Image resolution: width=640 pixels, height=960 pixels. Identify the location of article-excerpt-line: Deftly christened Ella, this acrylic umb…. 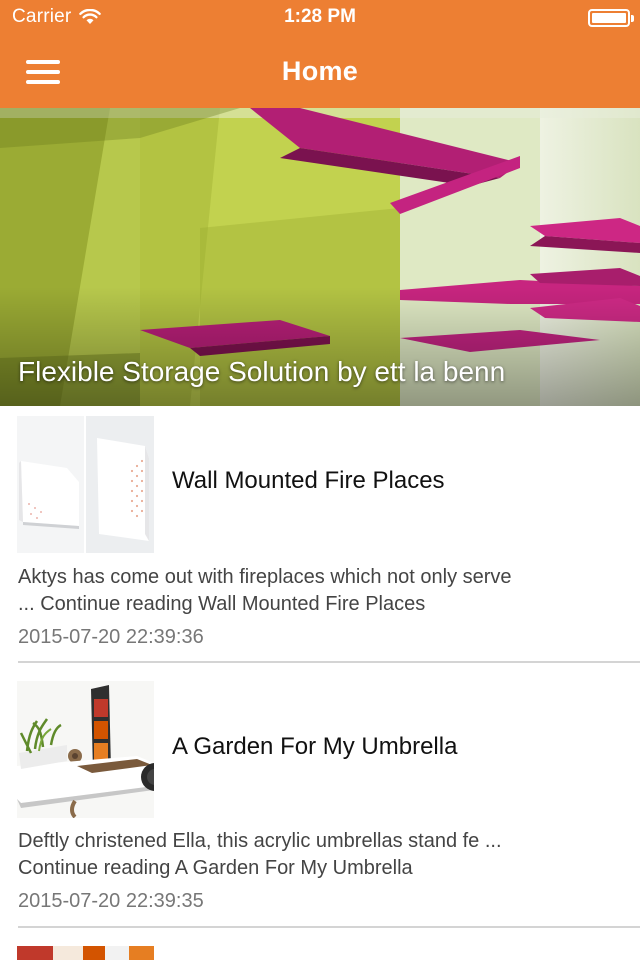
(260, 841).